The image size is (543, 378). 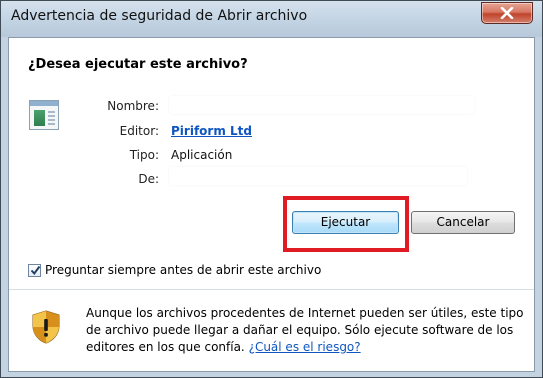 What do you see at coordinates (138, 64) in the screenshot?
I see `dialog-question: ¿Desea ejecutar este archivo?` at bounding box center [138, 64].